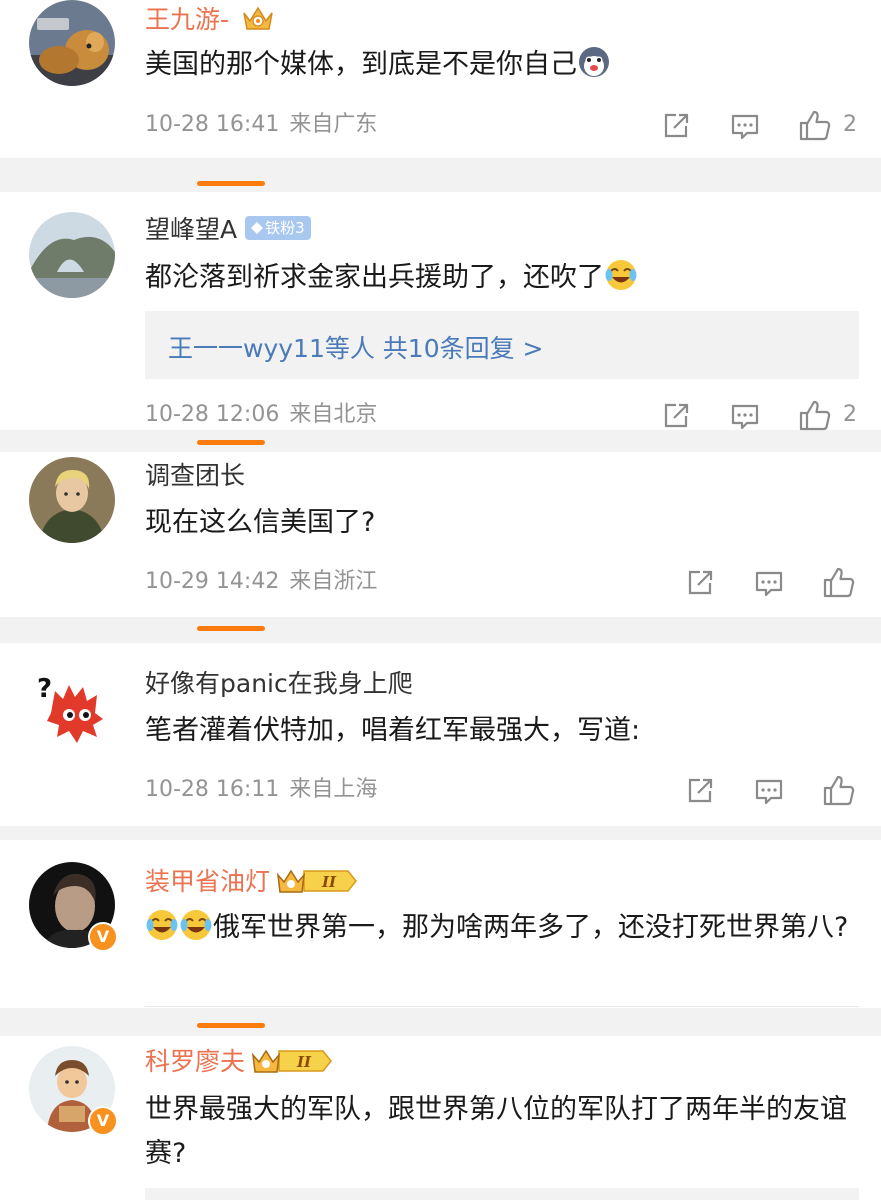 The width and height of the screenshot is (881, 1200). Describe the element at coordinates (258, 18) in the screenshot. I see `crown-vip-icon` at that location.